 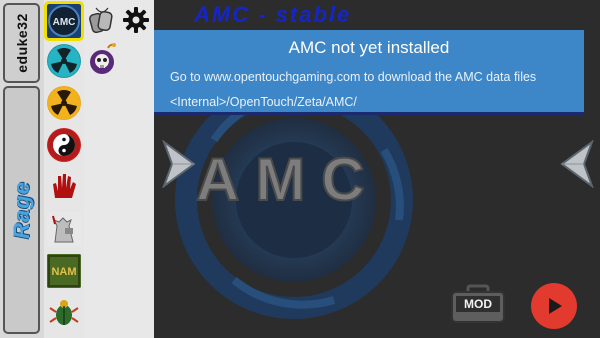 I want to click on radiation-yellow-icon, so click(x=64, y=103).